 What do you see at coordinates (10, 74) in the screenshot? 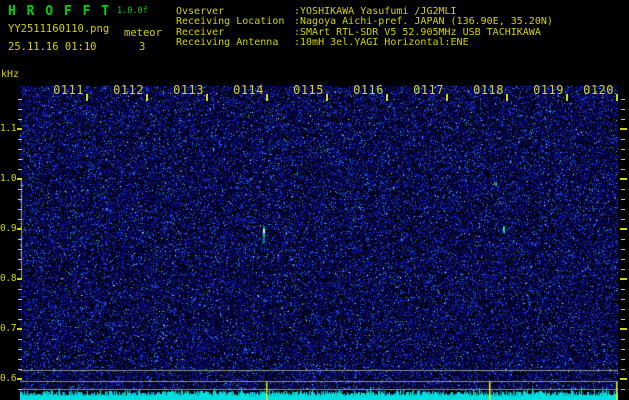
I see `y-axis-unit-label: kHz` at bounding box center [10, 74].